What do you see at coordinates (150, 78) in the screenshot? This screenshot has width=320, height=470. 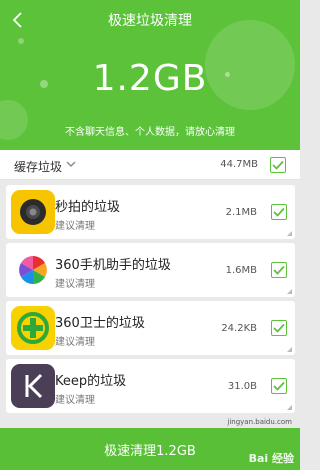 I see `total-junk-size: 1.2GB` at bounding box center [150, 78].